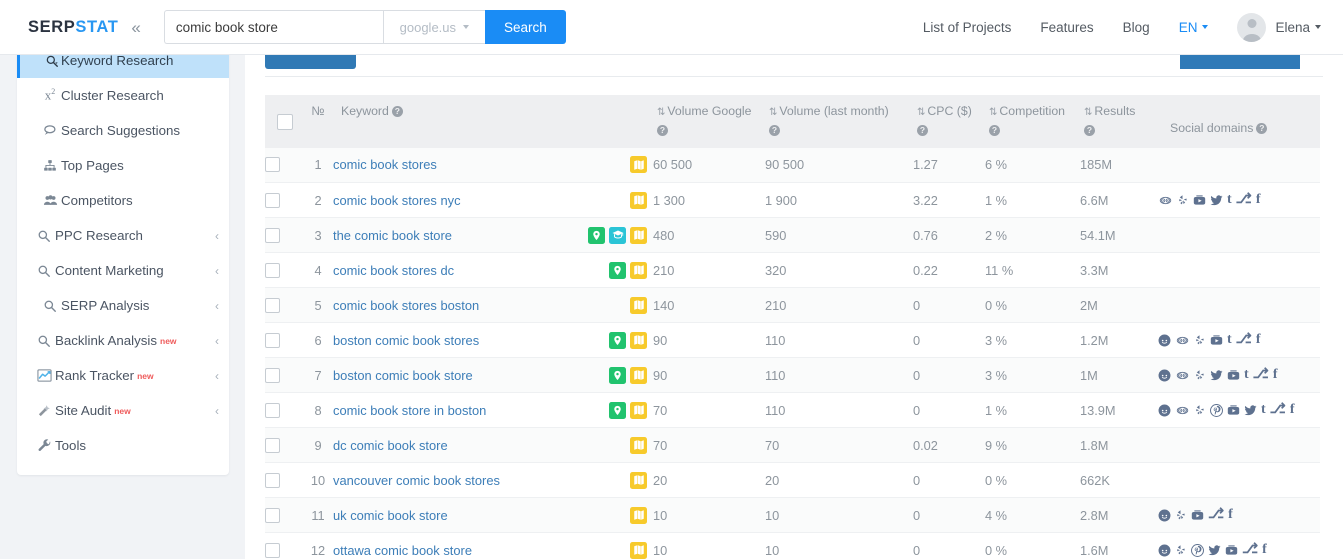 Image resolution: width=1343 pixels, height=559 pixels. I want to click on keyword-link: boston comic book stores, so click(406, 340).